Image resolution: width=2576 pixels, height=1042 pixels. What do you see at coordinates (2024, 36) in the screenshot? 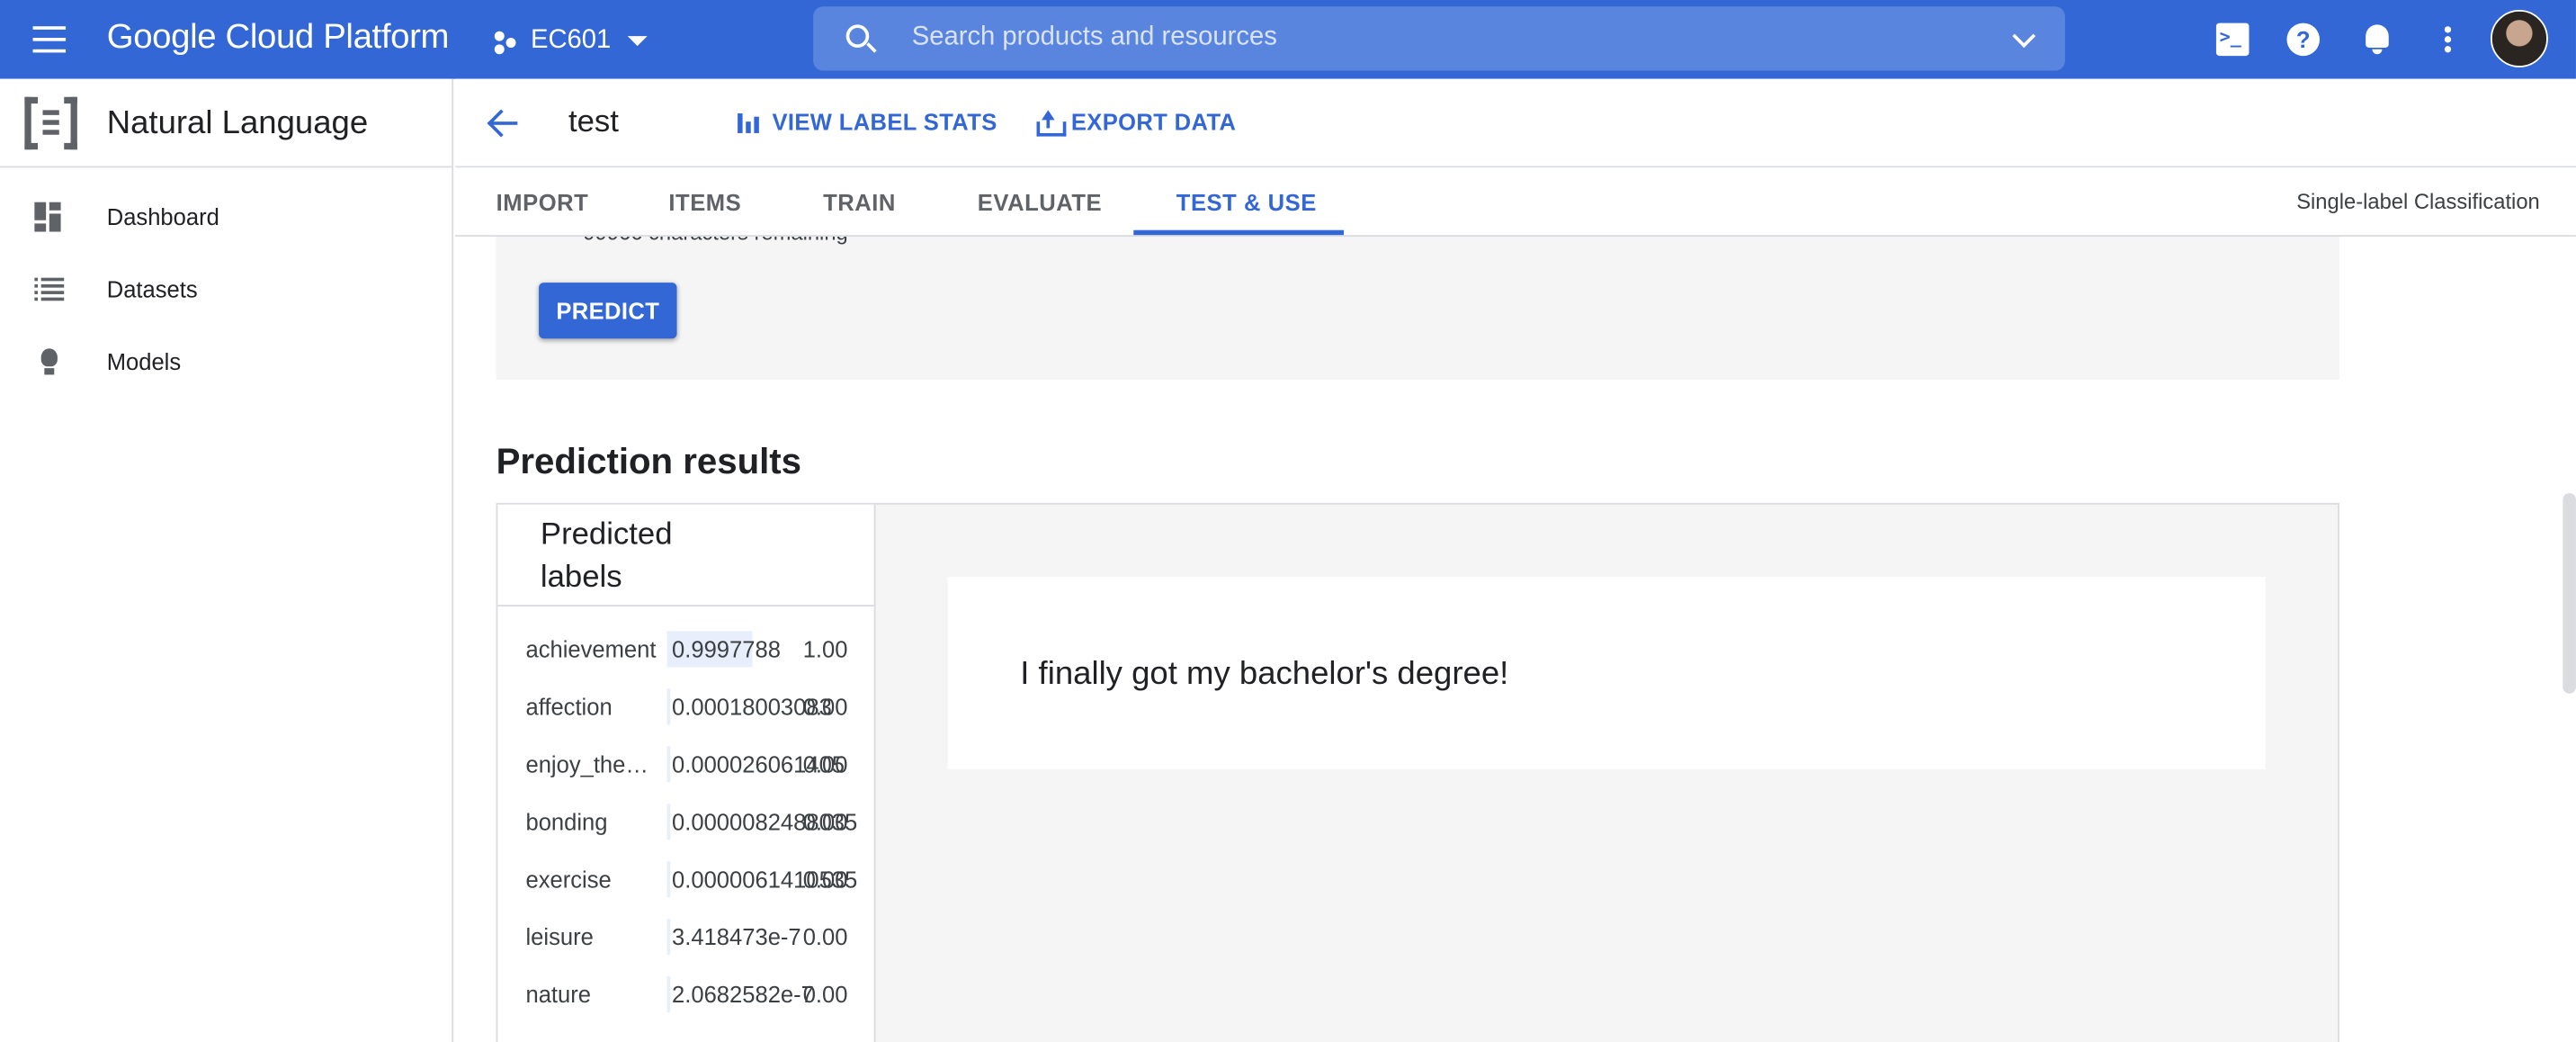
I see `chevron-down-icon` at bounding box center [2024, 36].